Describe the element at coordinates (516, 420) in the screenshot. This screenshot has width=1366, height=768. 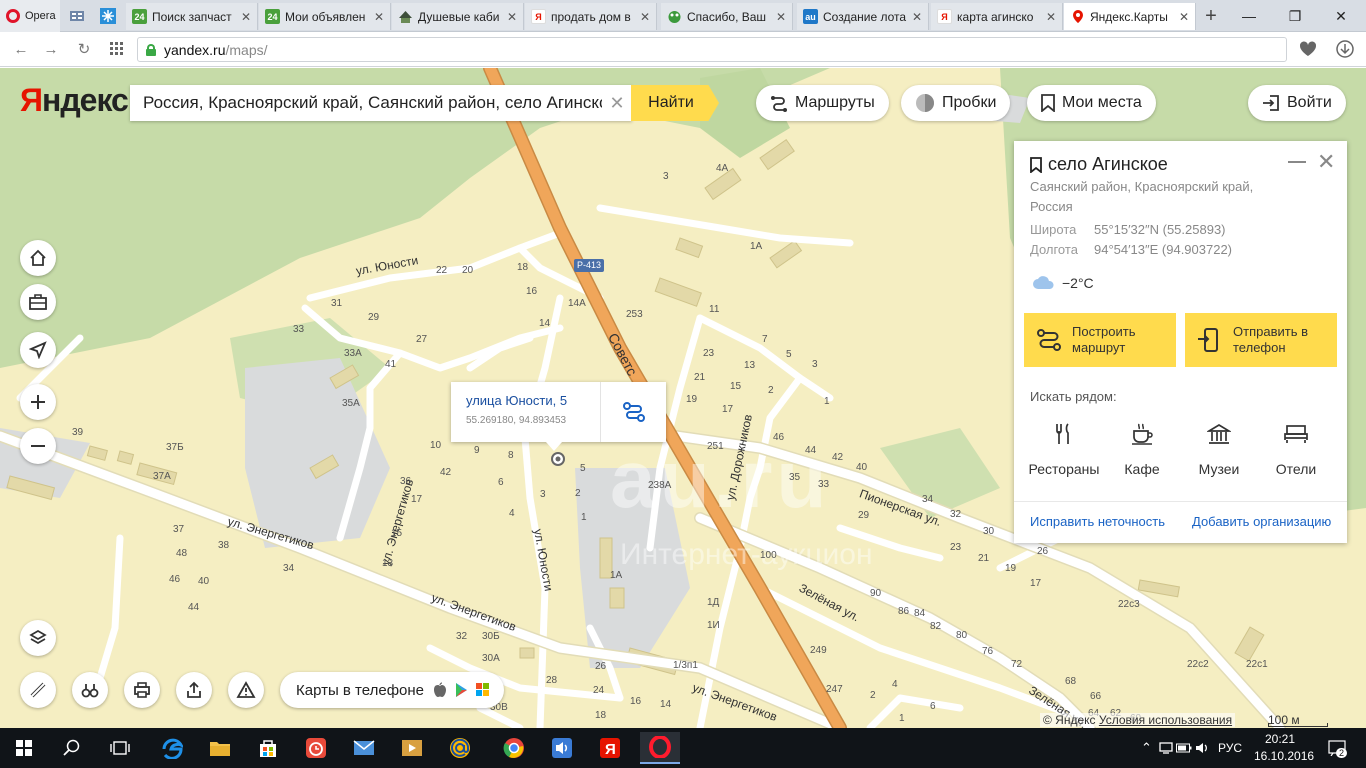
I see `address-popup-coords: 55.269180, 94.893453` at that location.